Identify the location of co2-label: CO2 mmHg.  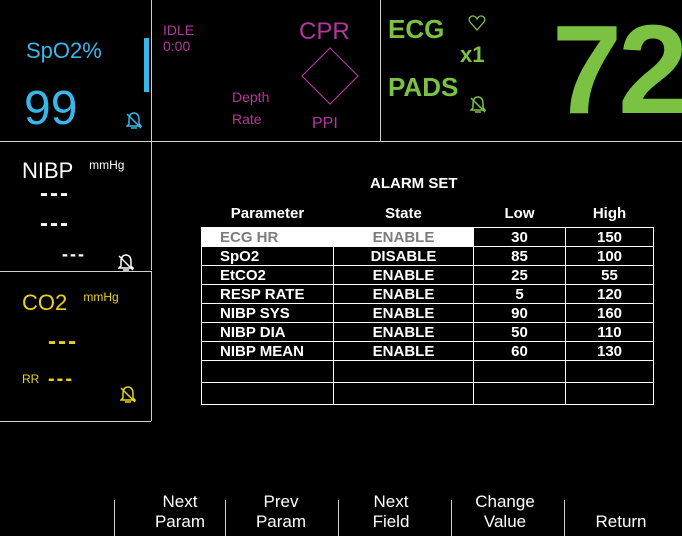
(70, 303).